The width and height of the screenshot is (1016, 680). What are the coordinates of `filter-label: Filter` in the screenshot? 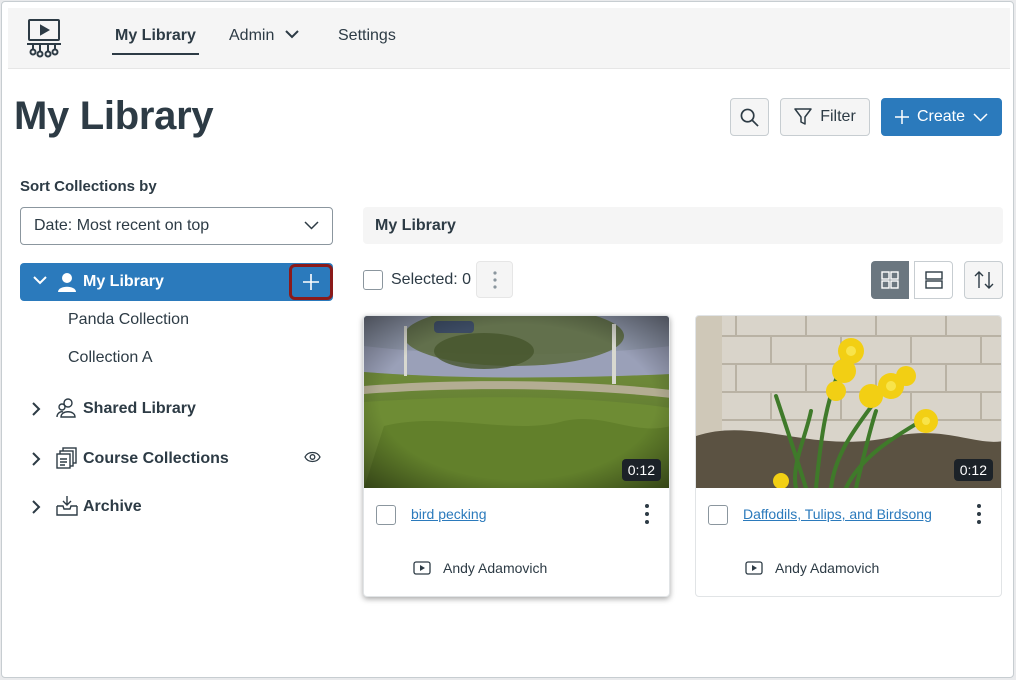 It's located at (838, 116).